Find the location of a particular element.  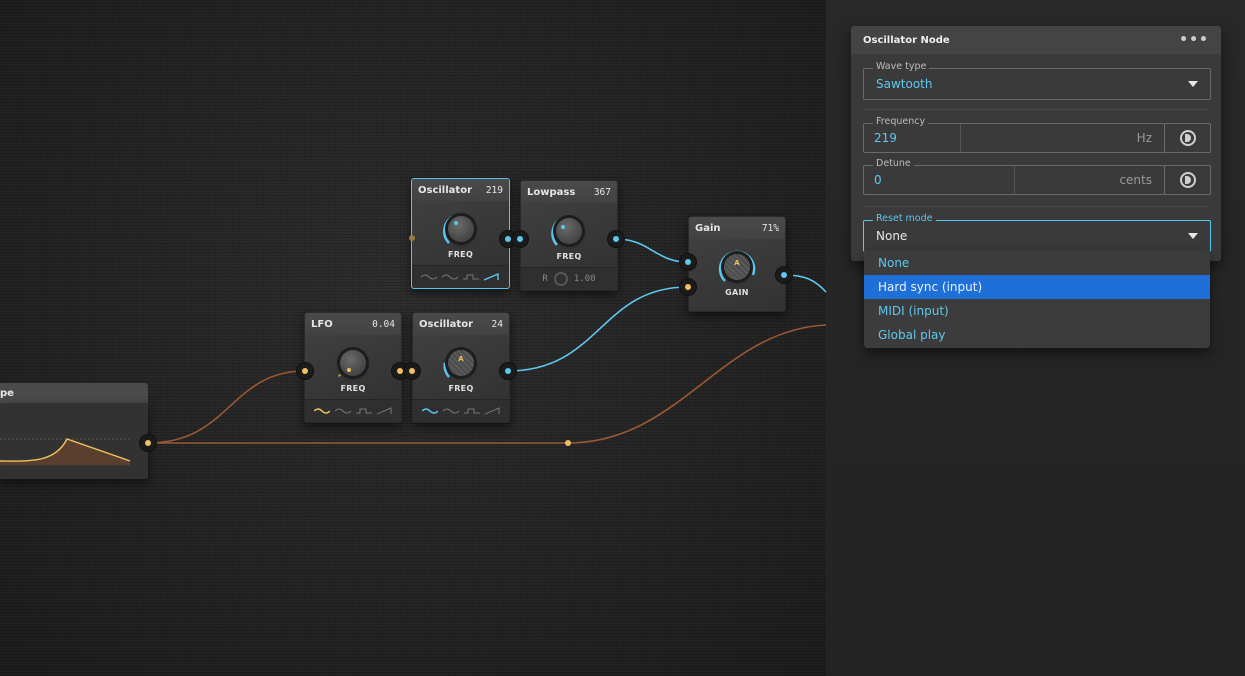

lowpass-output-port is located at coordinates (616, 239).